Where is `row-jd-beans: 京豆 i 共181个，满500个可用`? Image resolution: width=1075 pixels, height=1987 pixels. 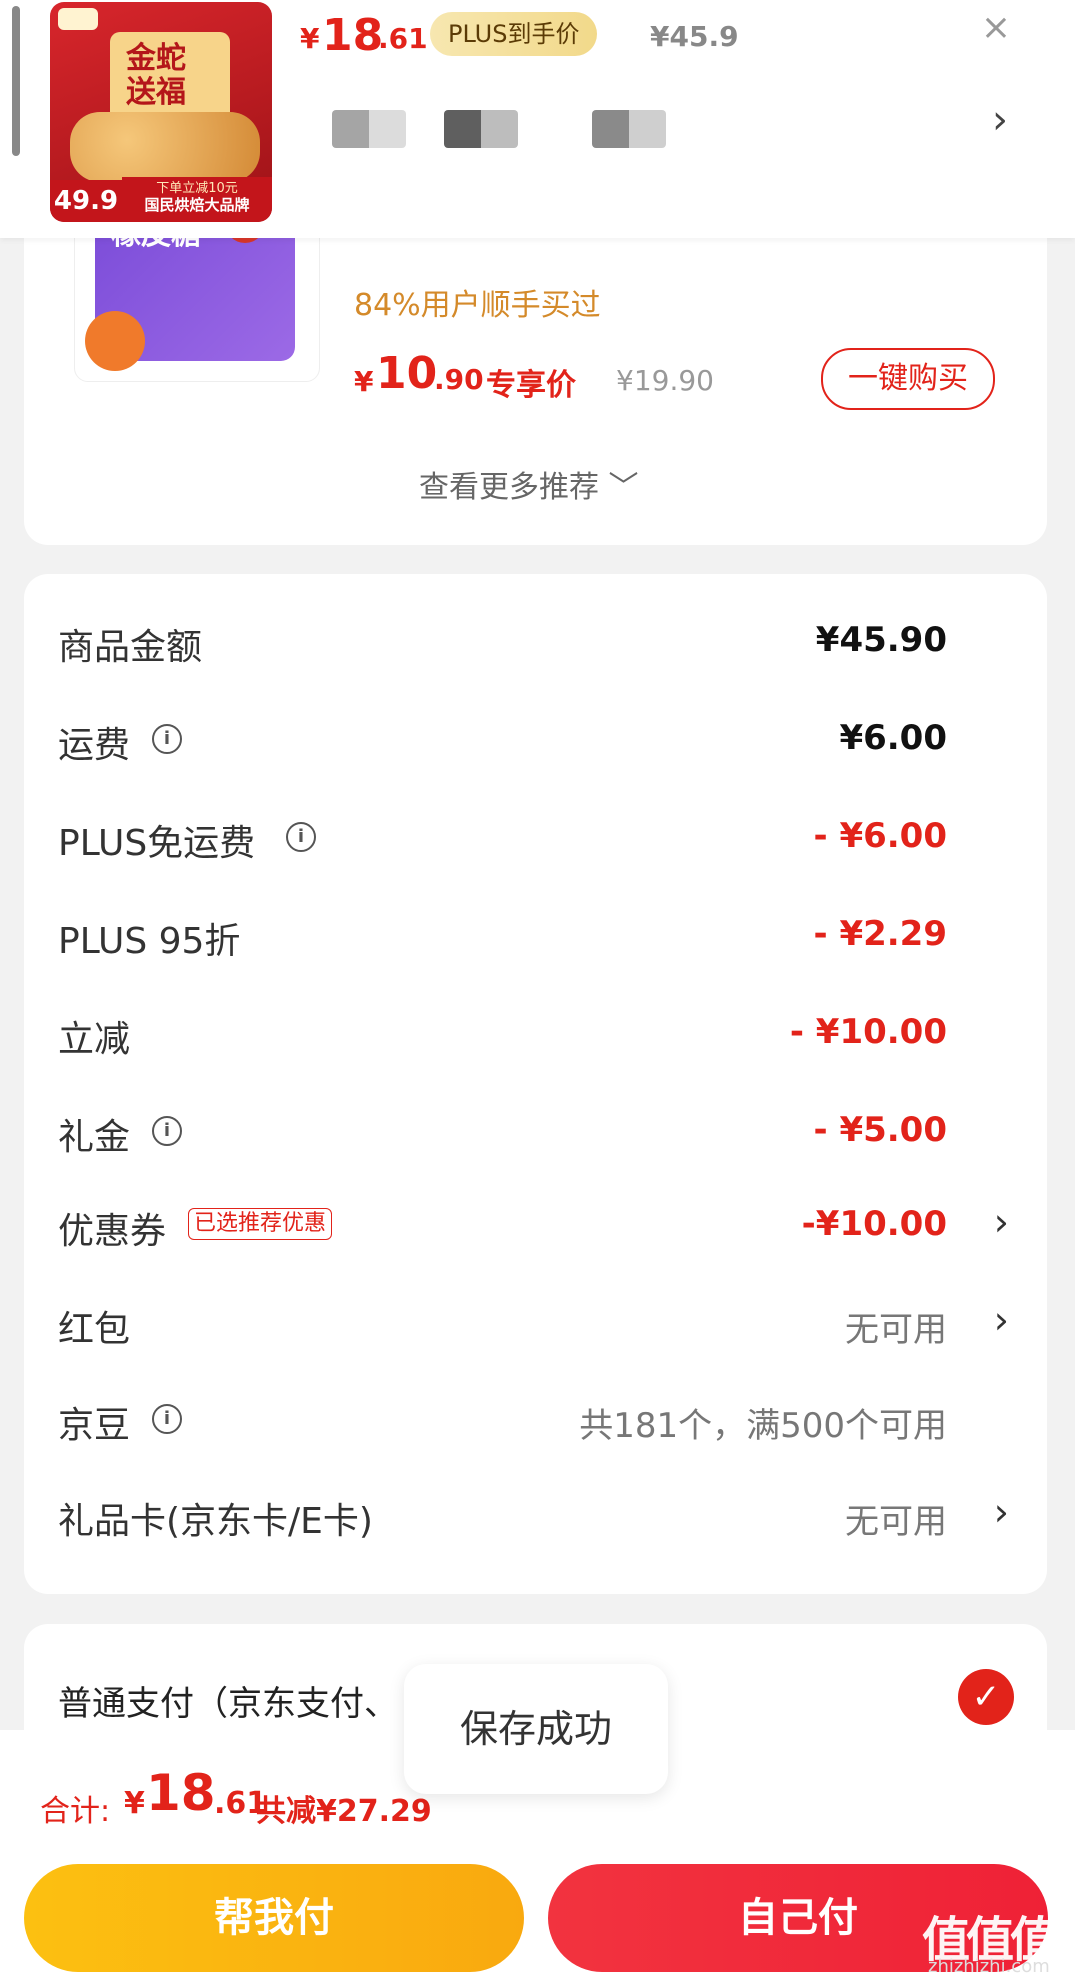
row-jd-beans: 京豆 i 共181个，满500个可用 is located at coordinates (535, 1420).